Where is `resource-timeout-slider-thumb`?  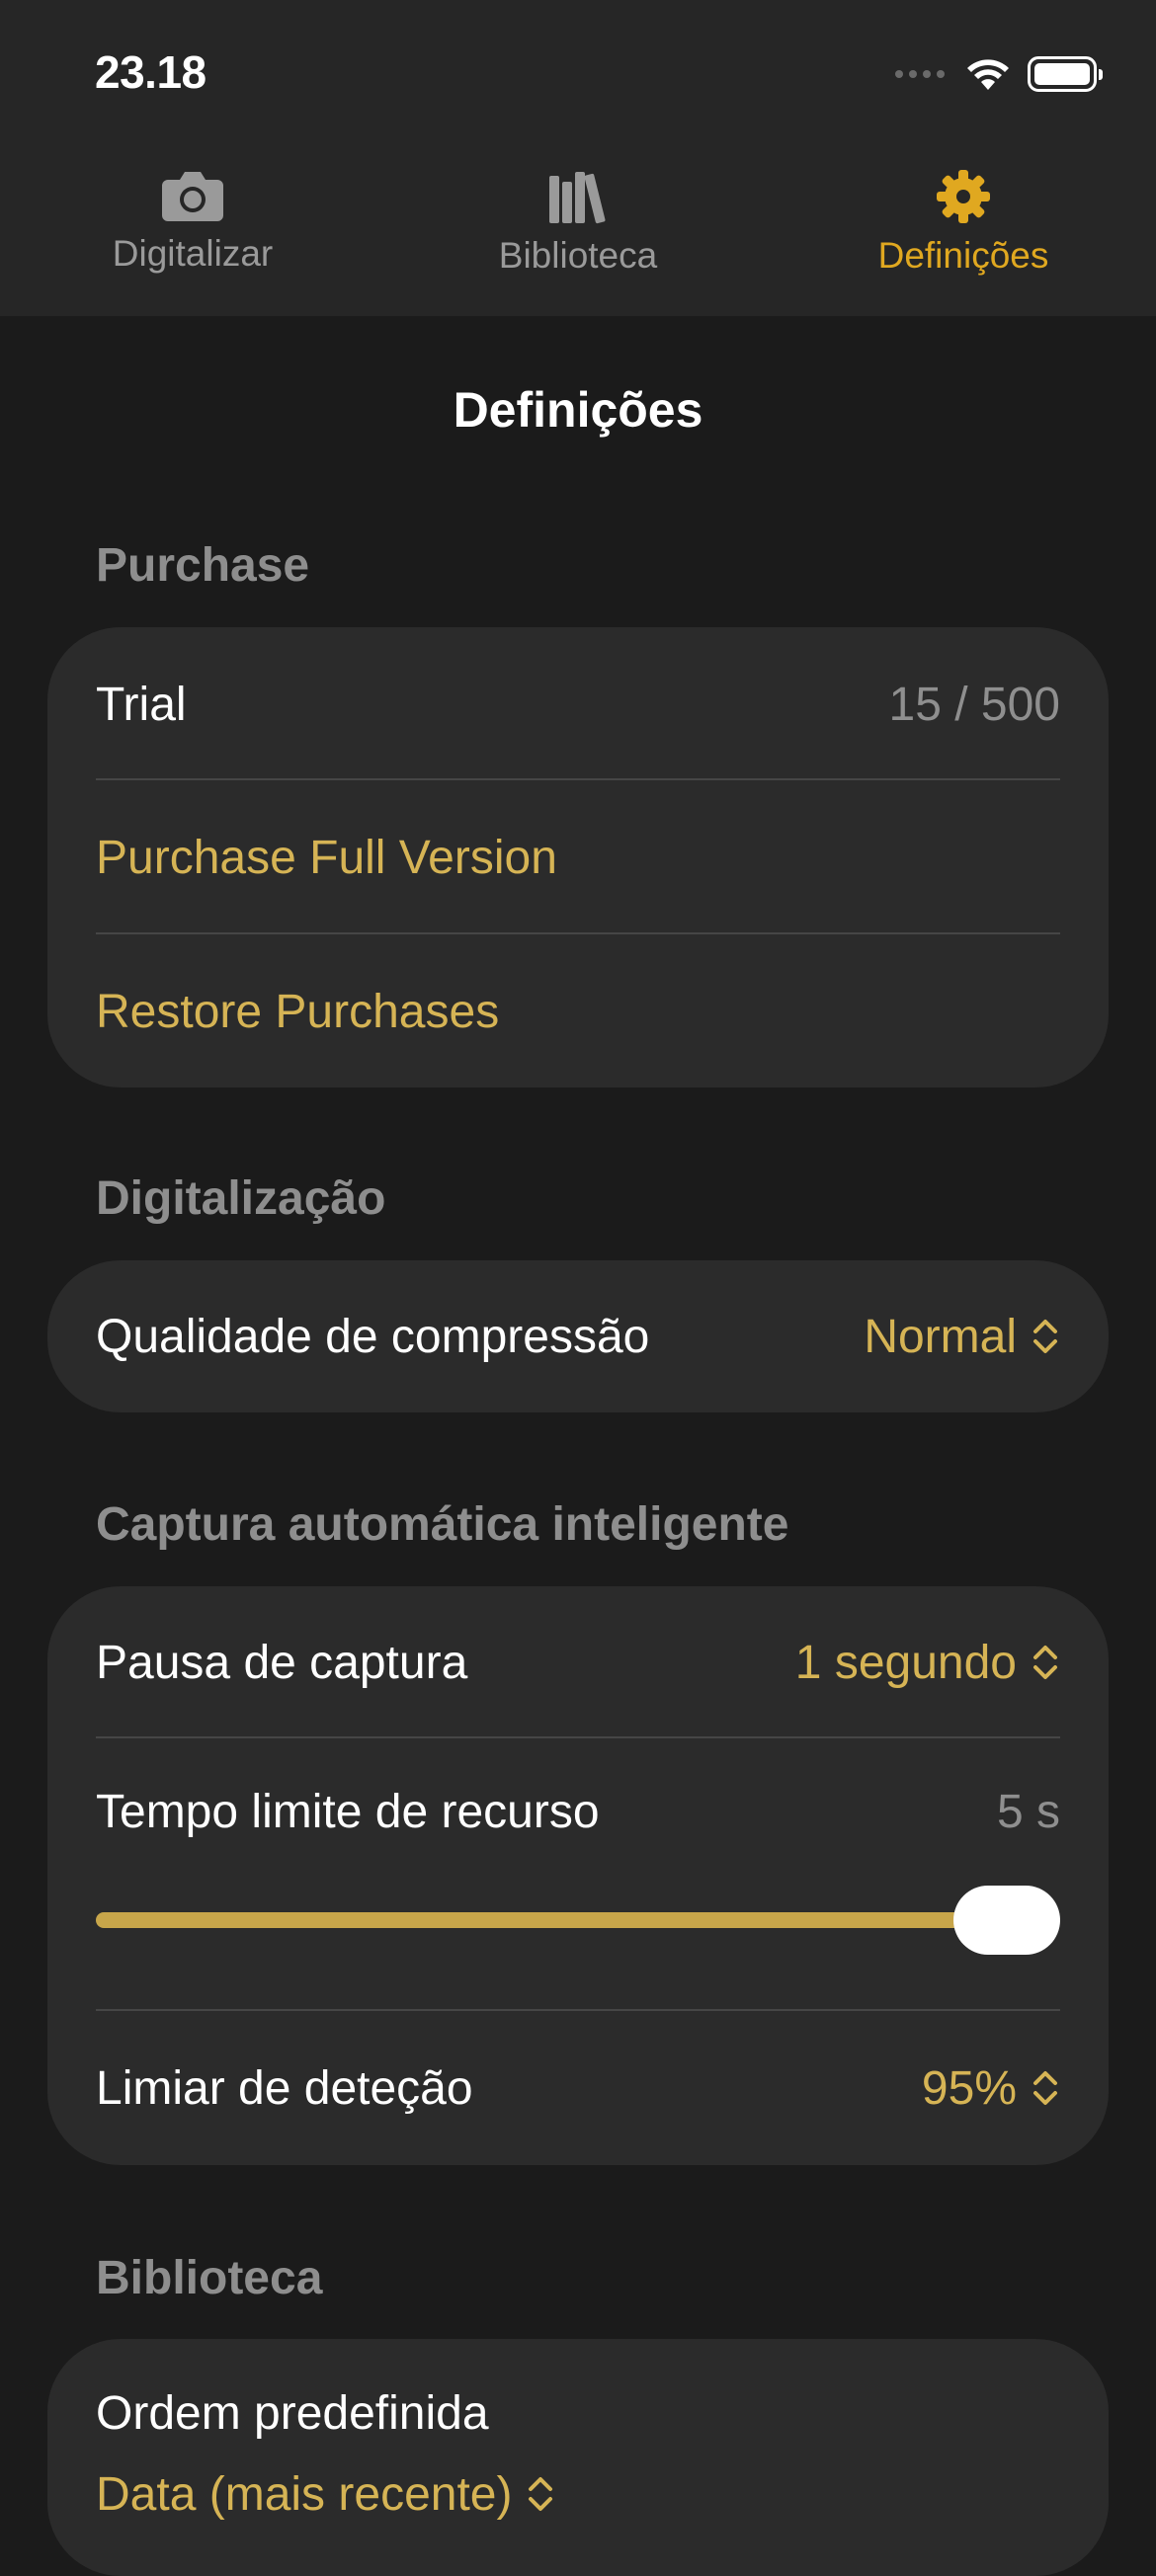 resource-timeout-slider-thumb is located at coordinates (1007, 1920).